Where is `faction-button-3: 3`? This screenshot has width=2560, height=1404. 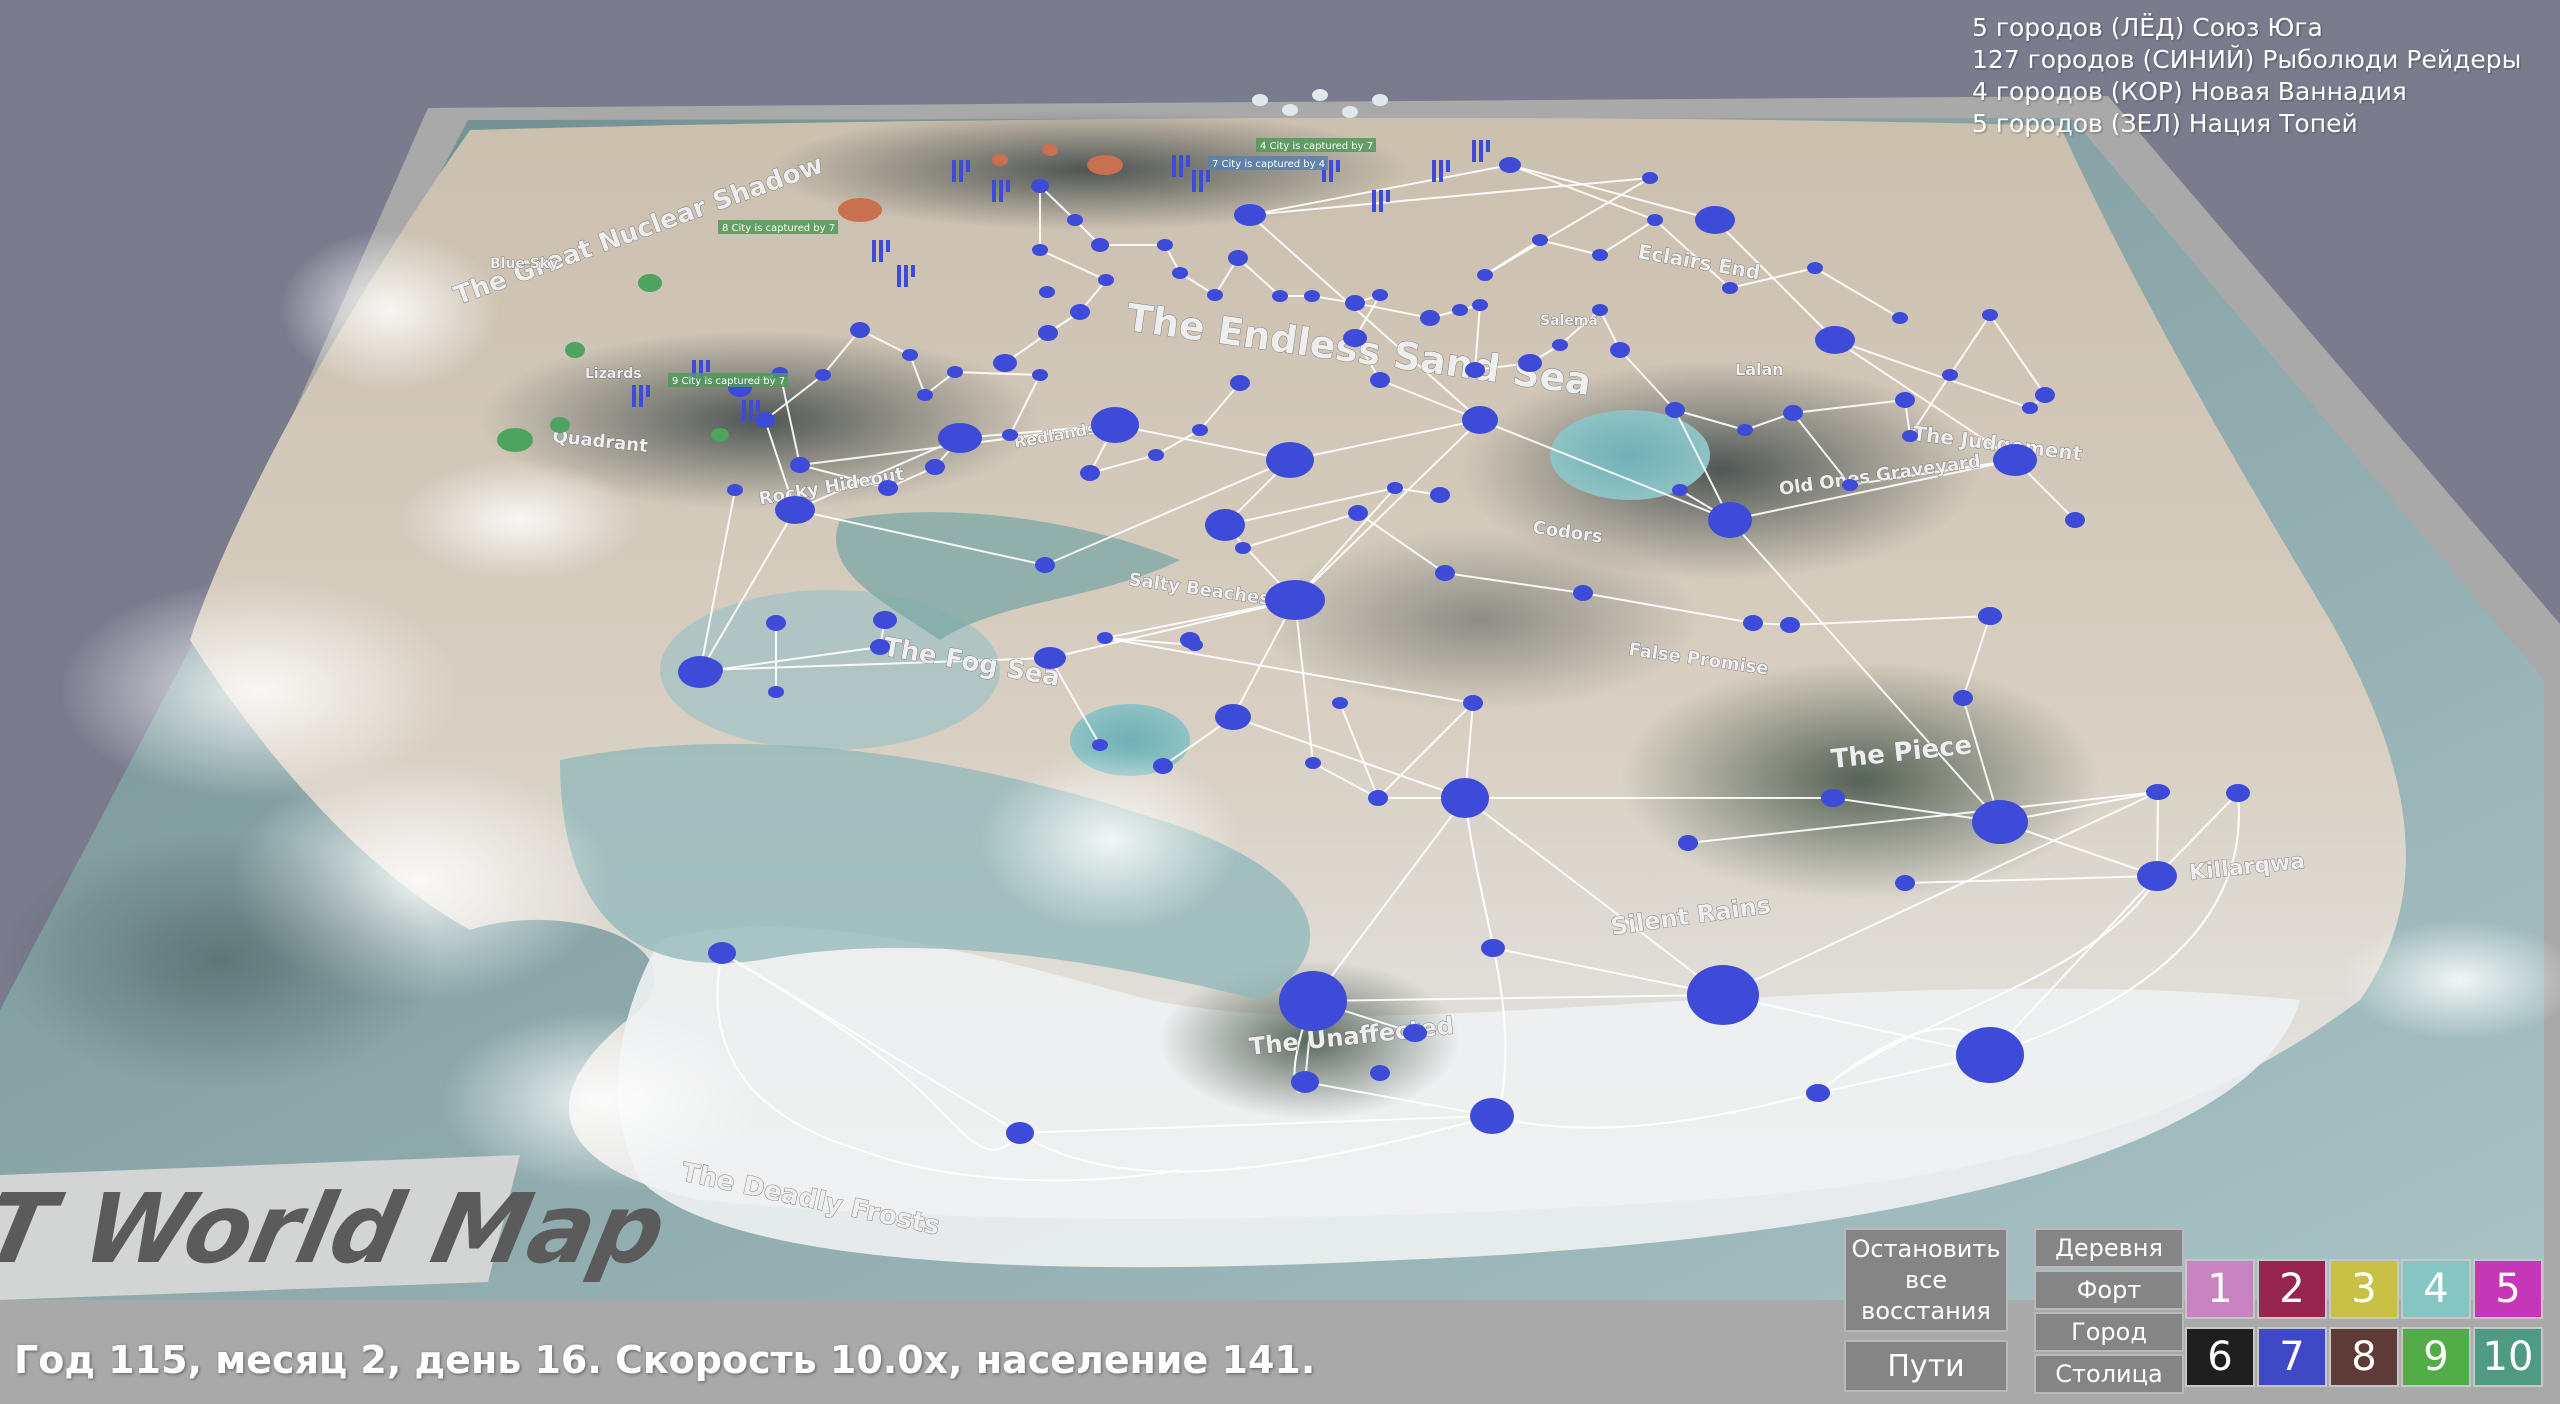 faction-button-3: 3 is located at coordinates (2364, 1289).